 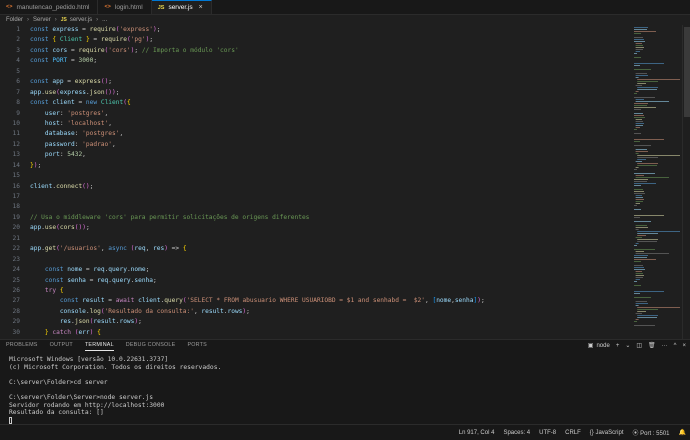 What do you see at coordinates (316, 228) in the screenshot?
I see `code-line: 20 app.use(cors());` at bounding box center [316, 228].